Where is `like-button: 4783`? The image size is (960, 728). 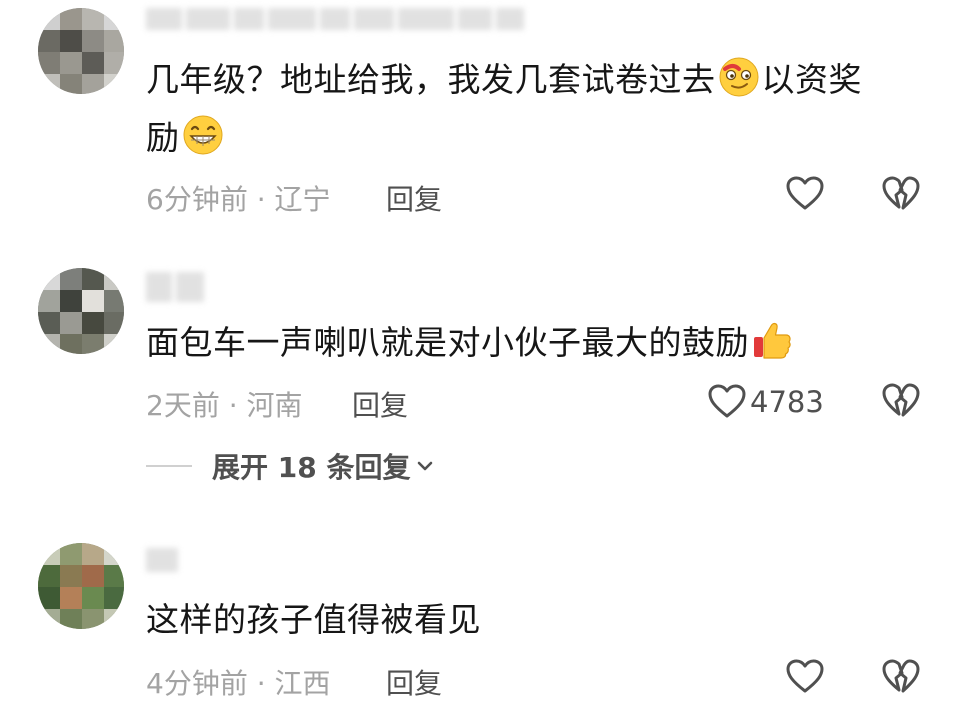 like-button: 4783 is located at coordinates (765, 402).